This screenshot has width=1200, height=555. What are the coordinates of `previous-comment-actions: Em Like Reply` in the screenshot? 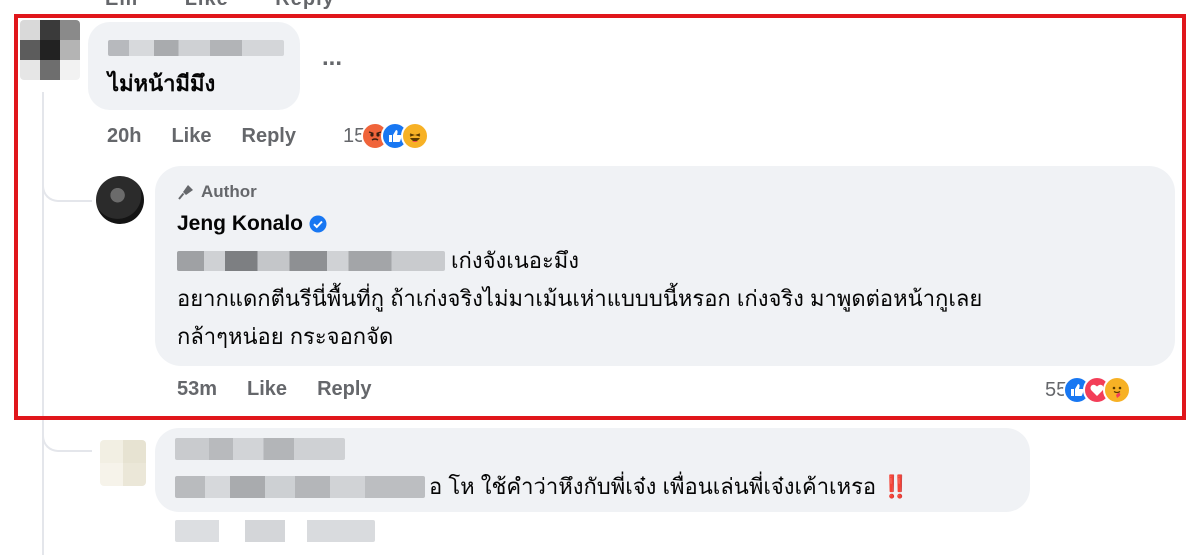 It's located at (240, 5).